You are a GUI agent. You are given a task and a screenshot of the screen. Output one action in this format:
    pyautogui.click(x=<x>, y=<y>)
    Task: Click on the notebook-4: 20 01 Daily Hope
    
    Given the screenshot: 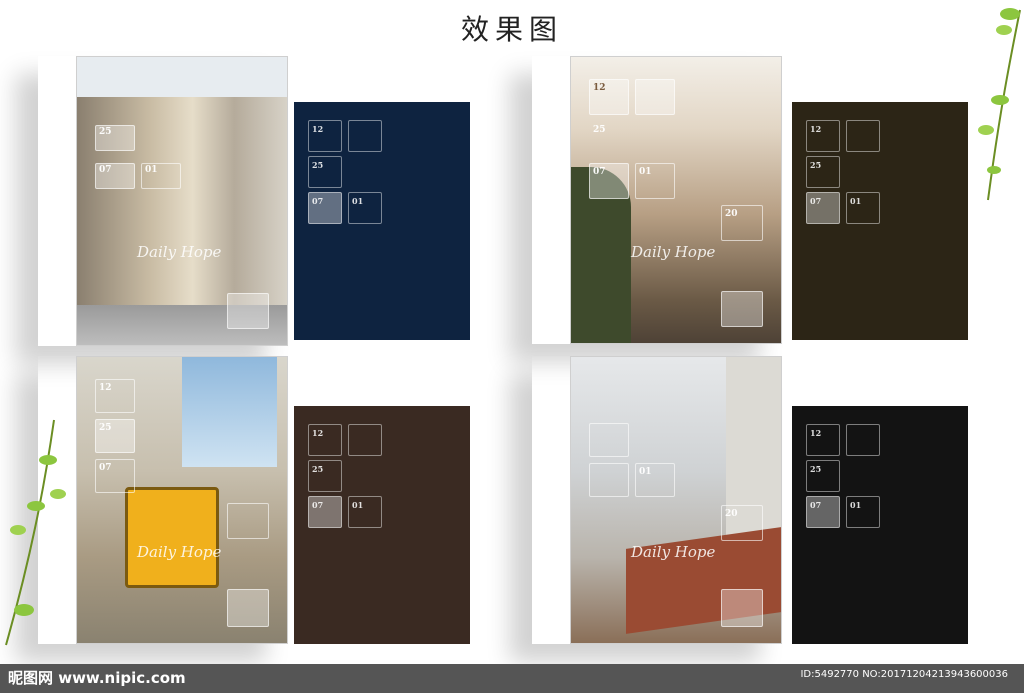 What is the action you would take?
    pyautogui.click(x=657, y=500)
    